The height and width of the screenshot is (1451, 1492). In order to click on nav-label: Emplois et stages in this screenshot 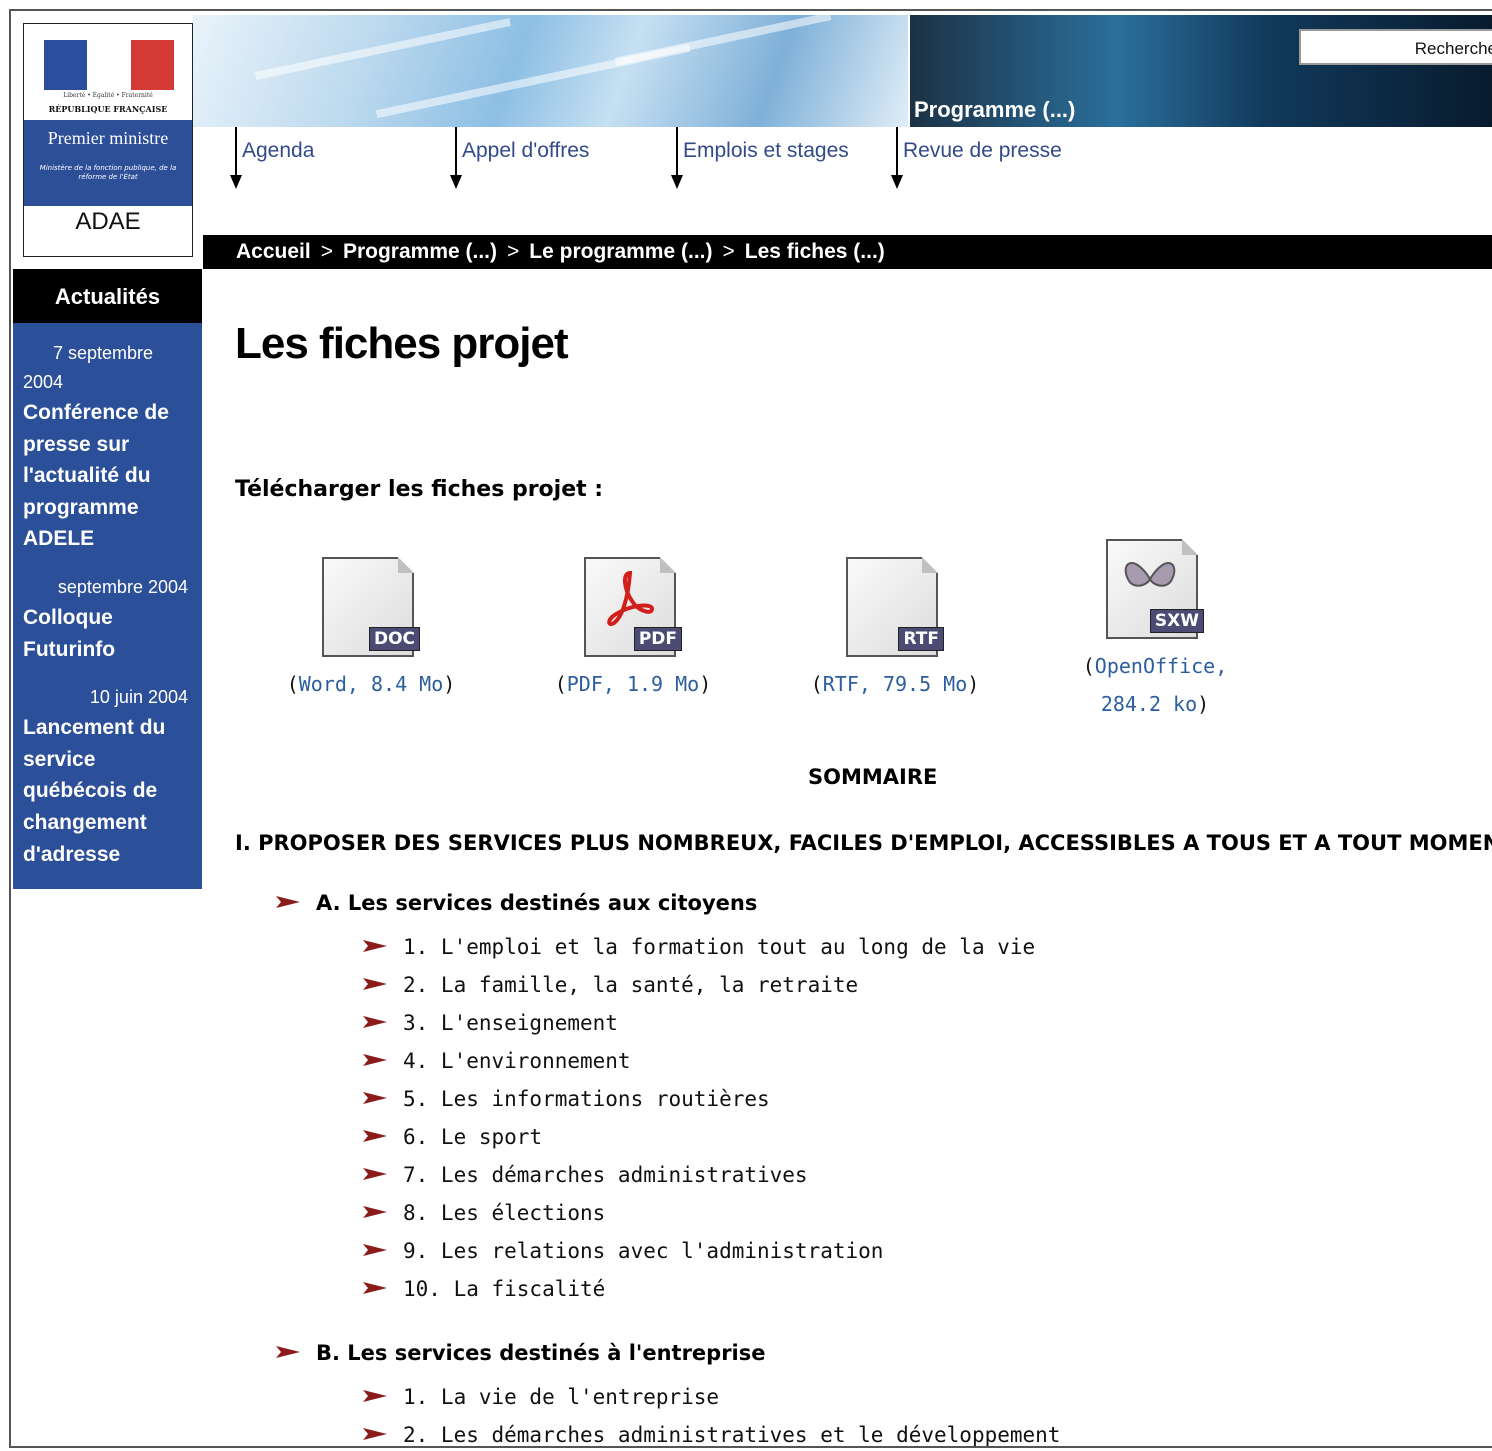, I will do `click(766, 151)`.